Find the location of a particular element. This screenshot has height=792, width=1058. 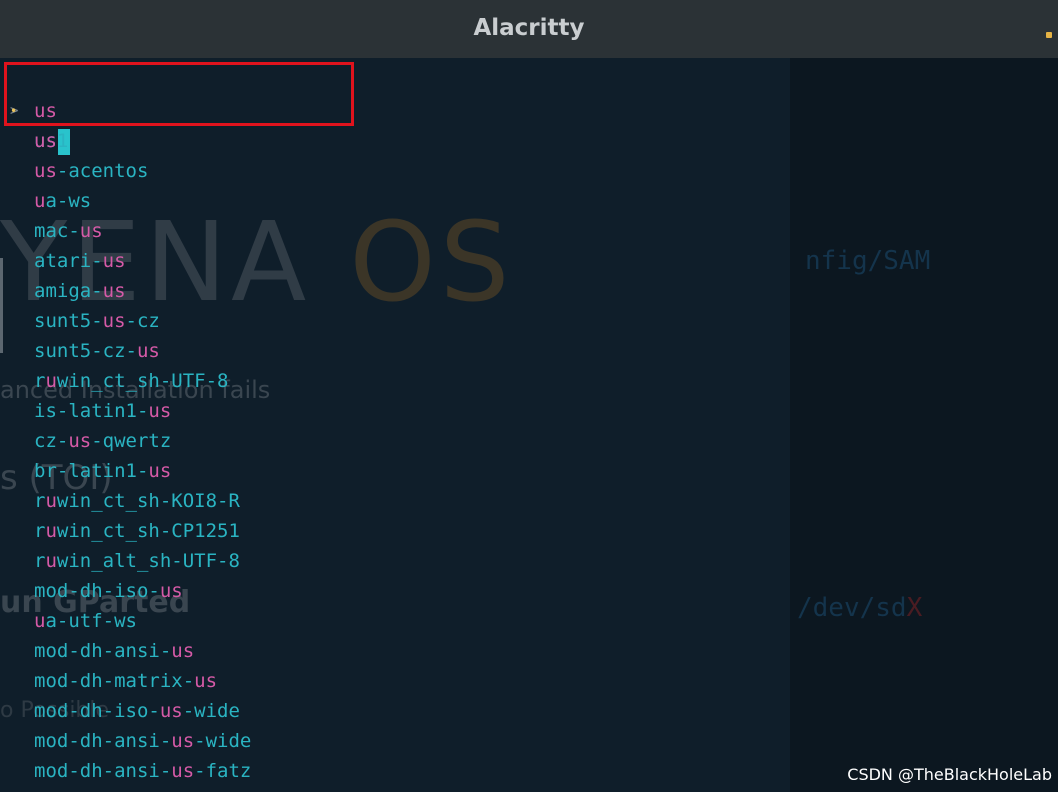

result-item: is-latin1-us is located at coordinates (85, 411).